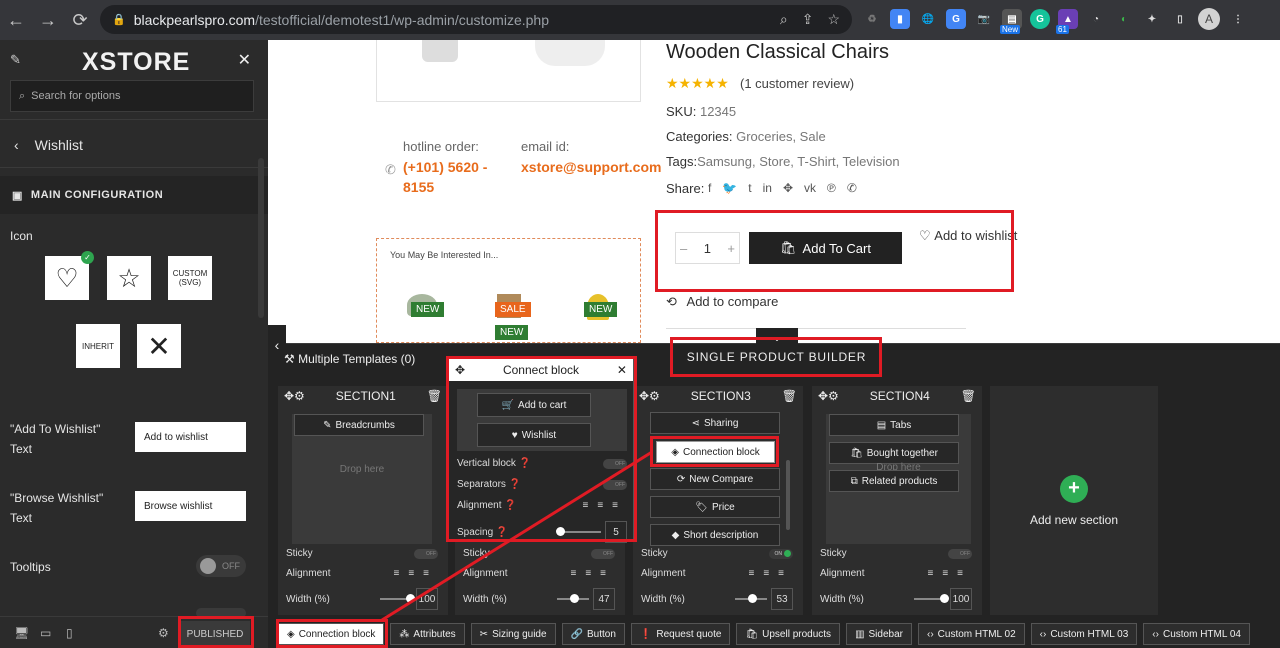 The width and height of the screenshot is (1280, 648). I want to click on element-request-quote: ❗ Request quote, so click(680, 634).